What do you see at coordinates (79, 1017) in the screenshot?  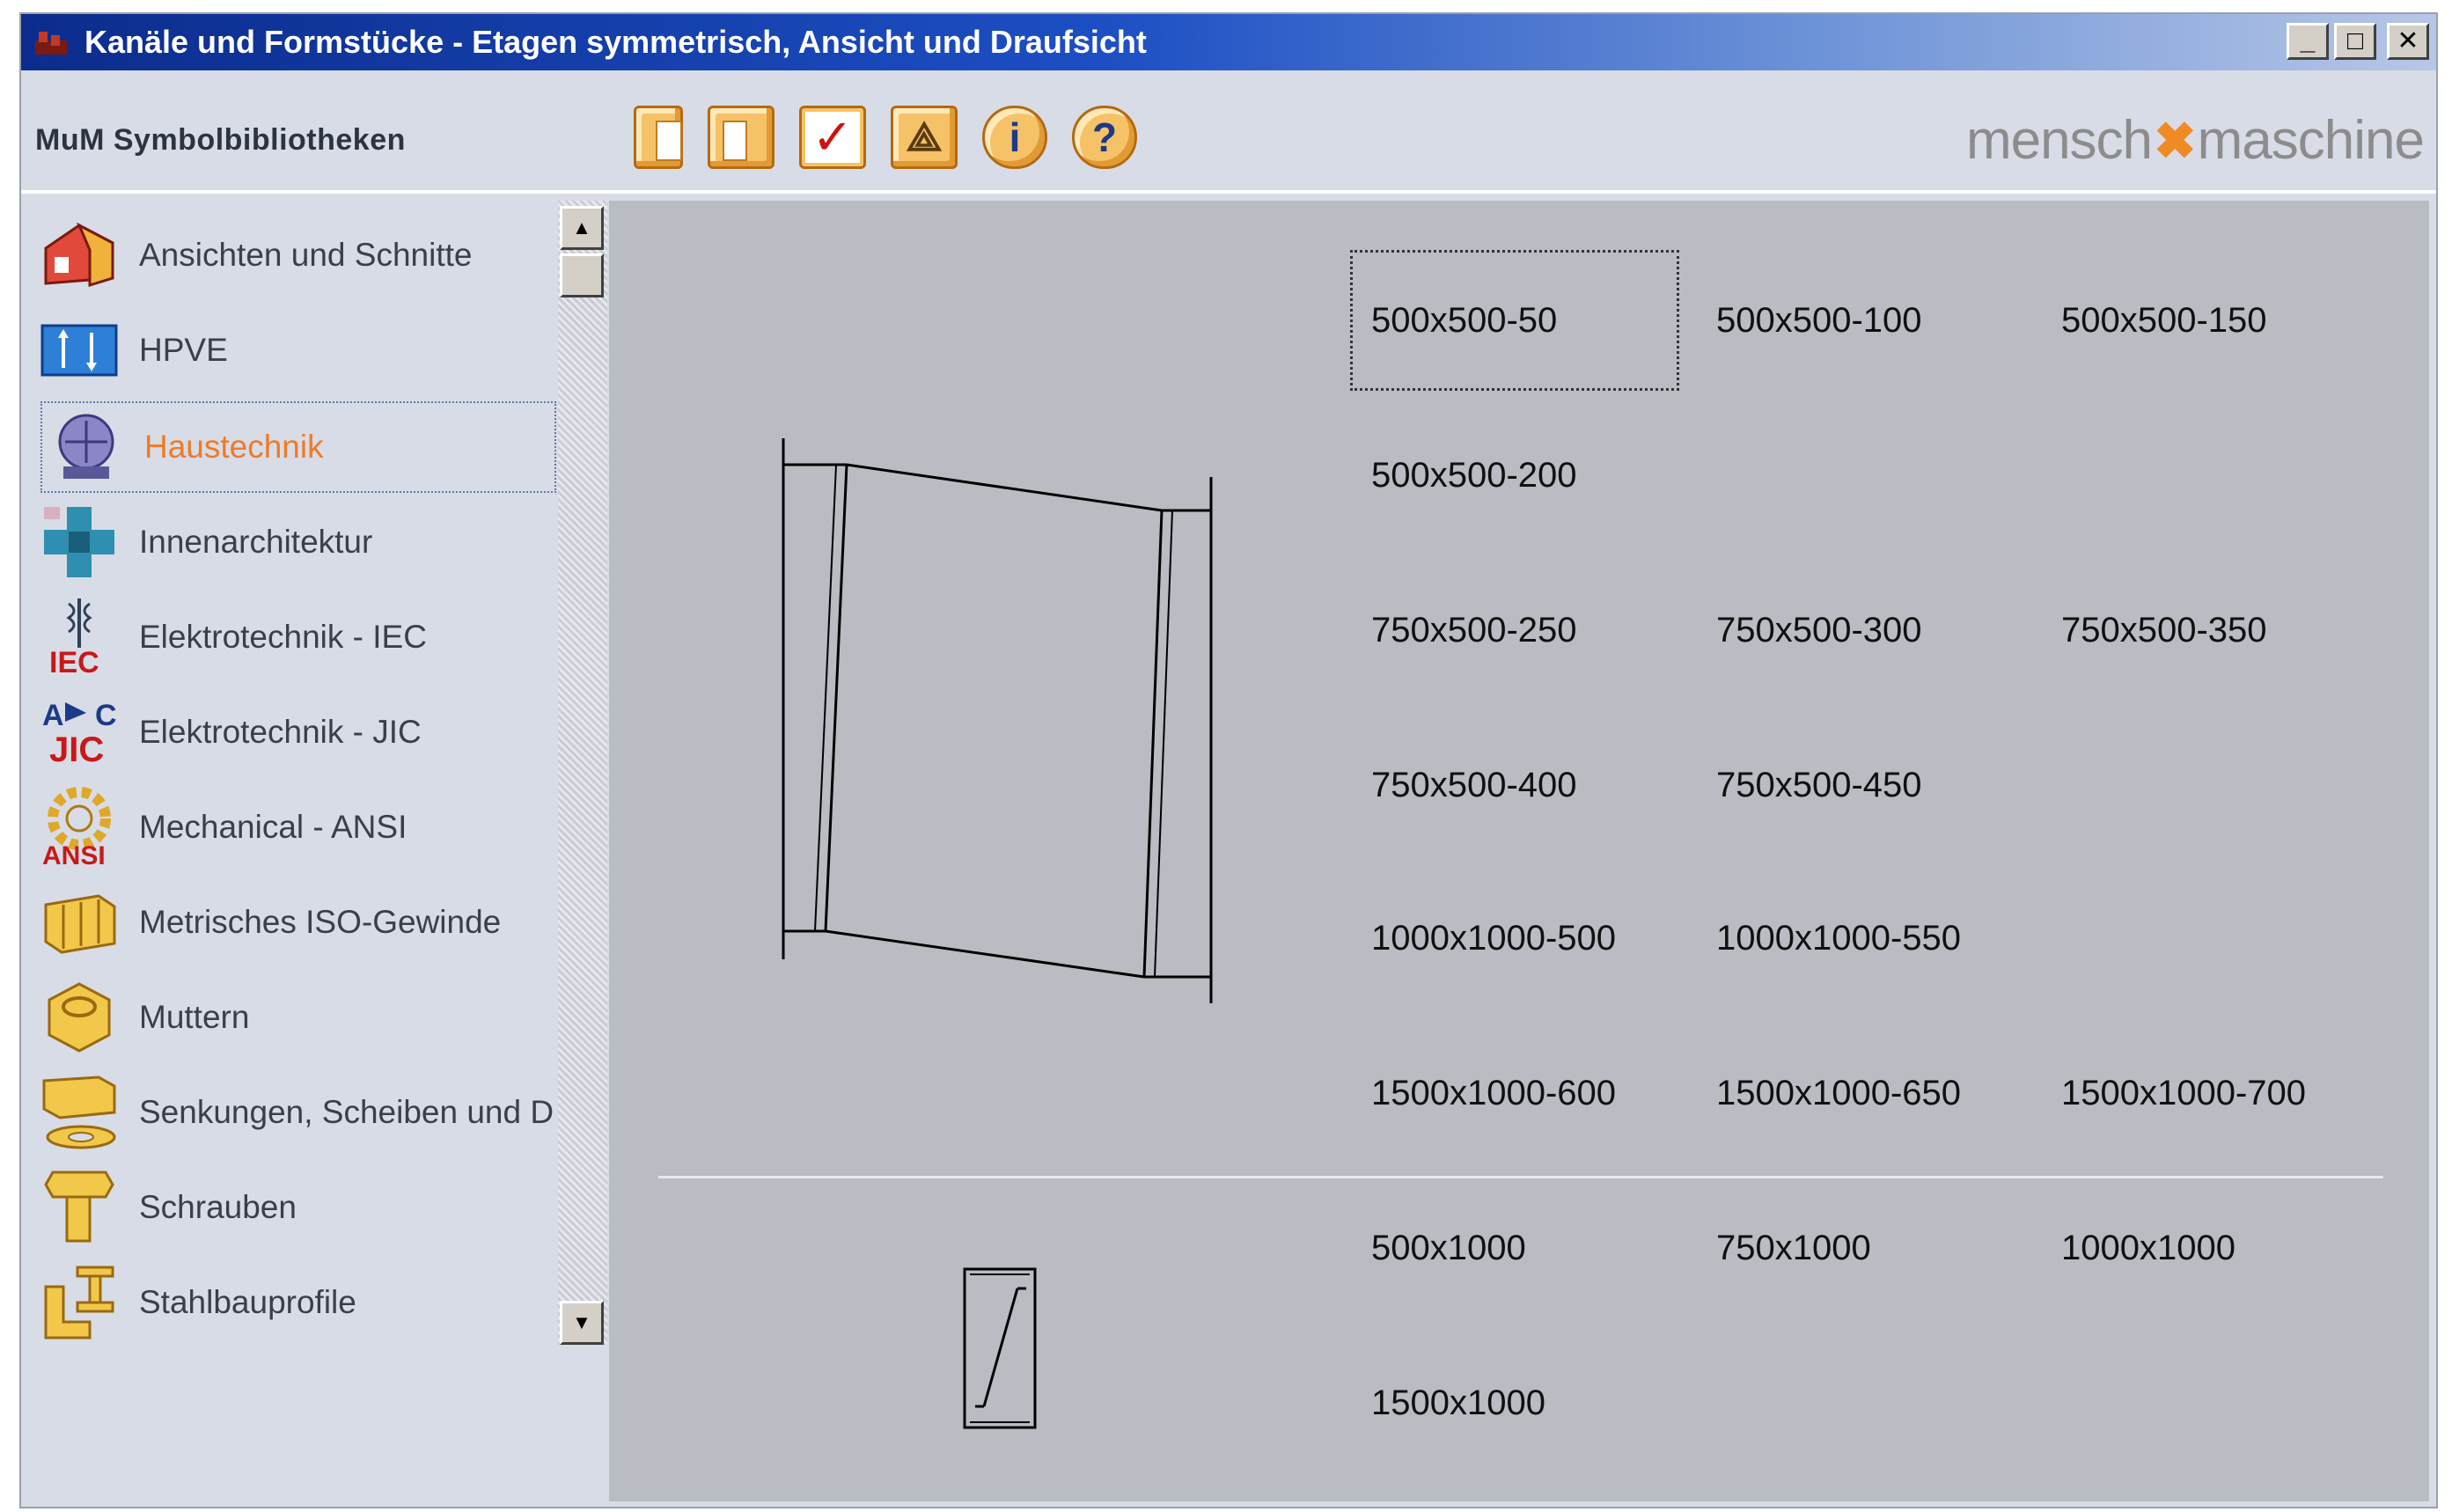 I see `nut-icon` at bounding box center [79, 1017].